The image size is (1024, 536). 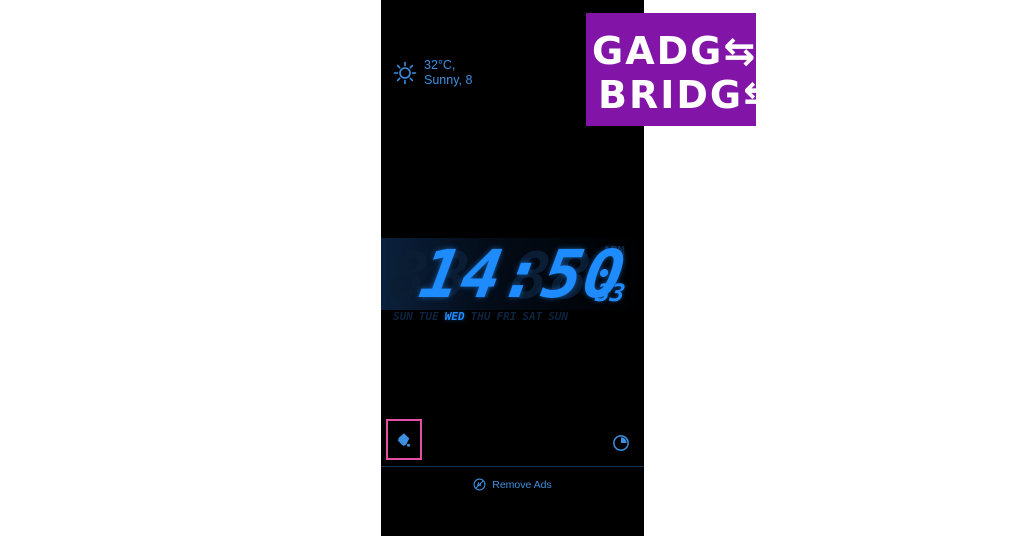 I want to click on alarm-bell-icon, so click(x=404, y=439).